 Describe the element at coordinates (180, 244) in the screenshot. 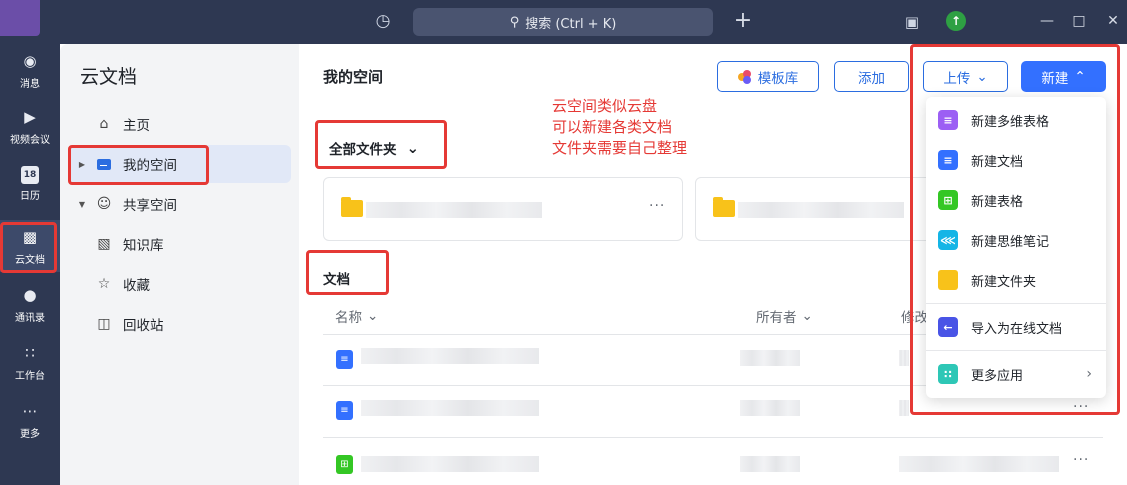

I see `sidebar-item-wiki: ▧ 知识库` at that location.